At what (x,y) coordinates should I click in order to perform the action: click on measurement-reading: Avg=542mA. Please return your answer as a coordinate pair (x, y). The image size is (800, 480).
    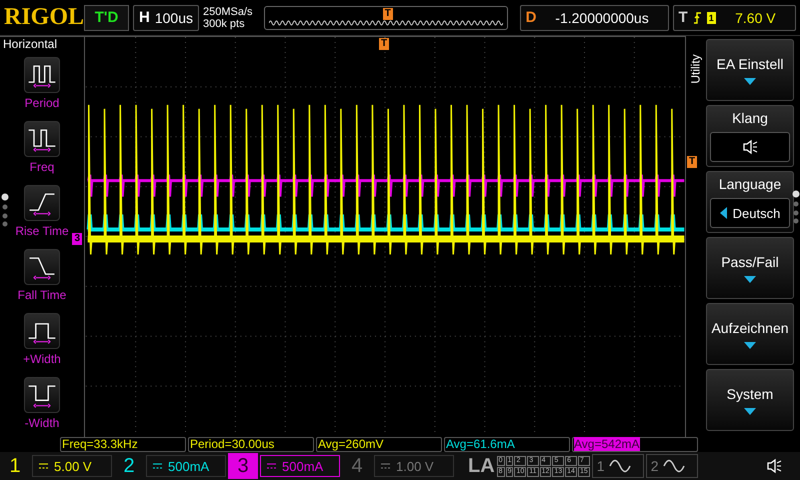
    Looking at the image, I should click on (607, 444).